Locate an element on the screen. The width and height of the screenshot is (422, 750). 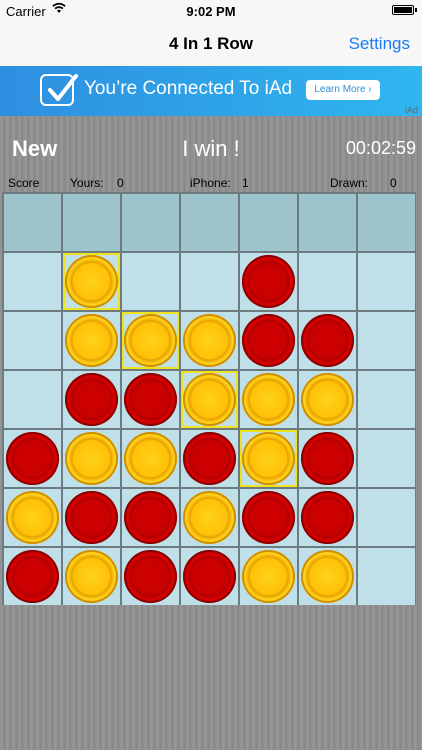
learn-more-button: Learn More › is located at coordinates (343, 90).